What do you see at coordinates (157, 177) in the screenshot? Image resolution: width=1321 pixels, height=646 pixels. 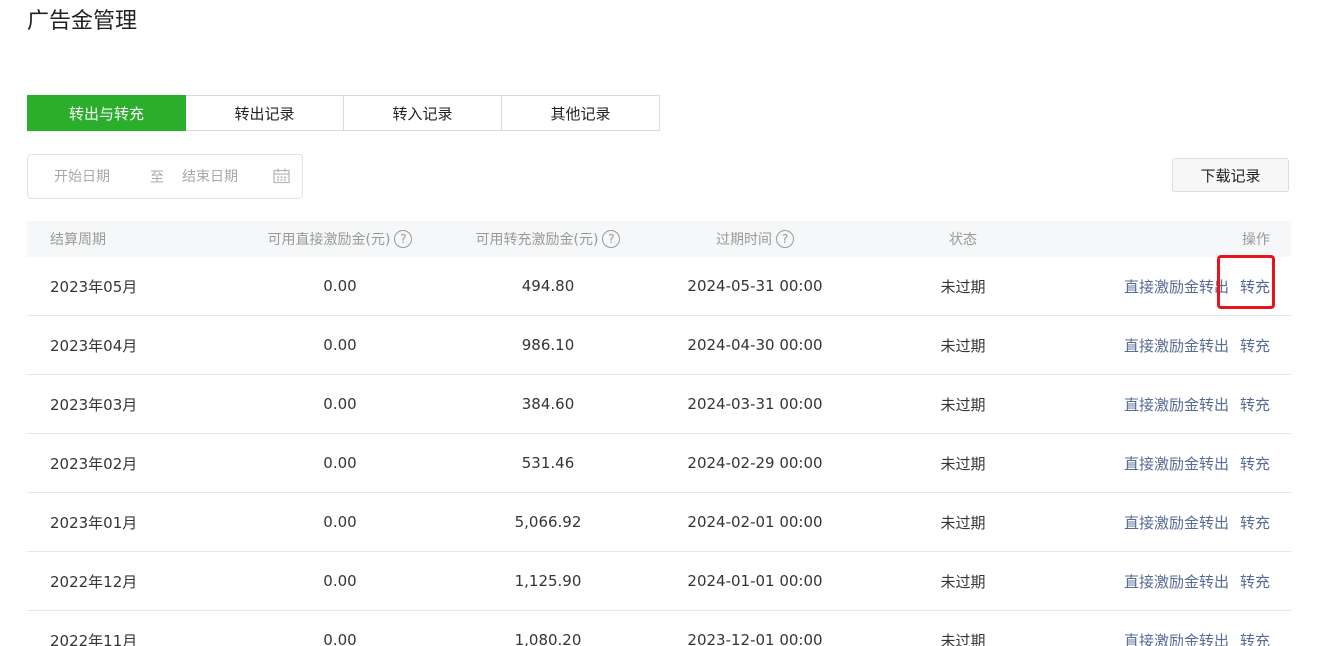 I see `date-range-separator: 至` at bounding box center [157, 177].